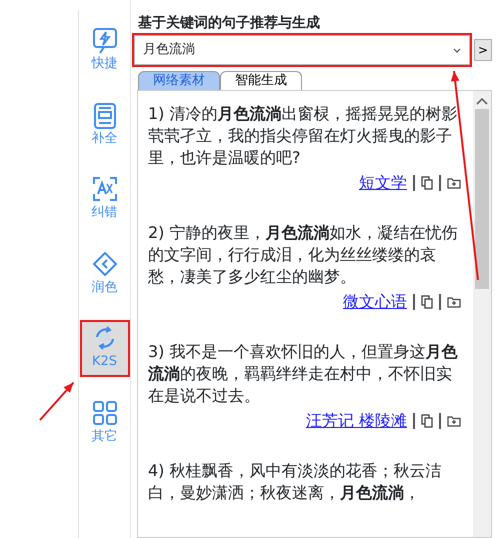 This screenshot has height=538, width=500. Describe the element at coordinates (229, 23) in the screenshot. I see `panel-title: 基于关键词的句子推荐与生成` at that location.